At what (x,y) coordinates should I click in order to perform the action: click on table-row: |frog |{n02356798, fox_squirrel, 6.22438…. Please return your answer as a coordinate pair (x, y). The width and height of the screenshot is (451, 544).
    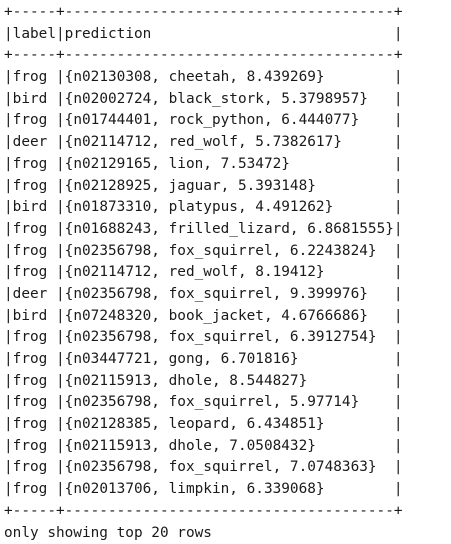
    Looking at the image, I should click on (203, 252).